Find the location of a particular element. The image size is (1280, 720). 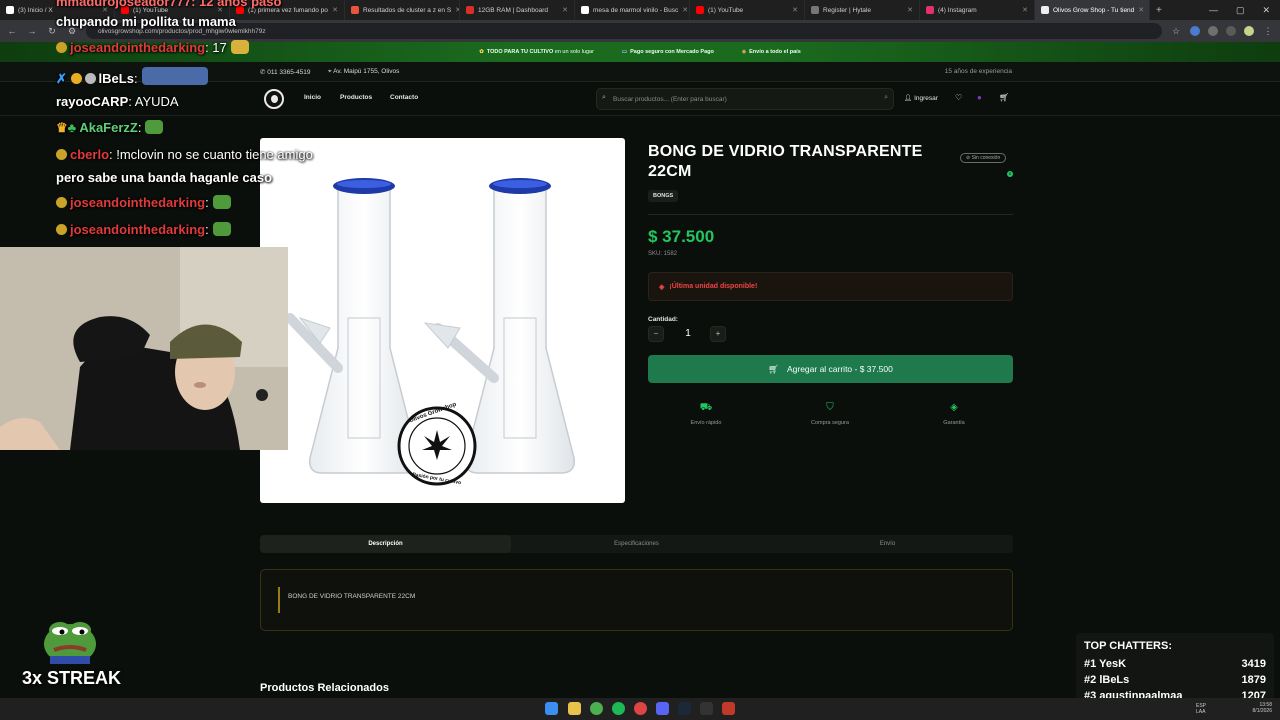

card-icon: ▭ is located at coordinates (624, 52).